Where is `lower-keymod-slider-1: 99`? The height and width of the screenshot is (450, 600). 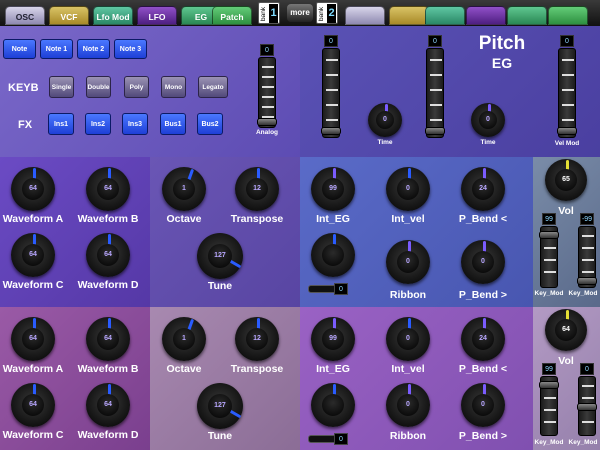
lower-keymod-slider-1: 99 is located at coordinates (549, 399).